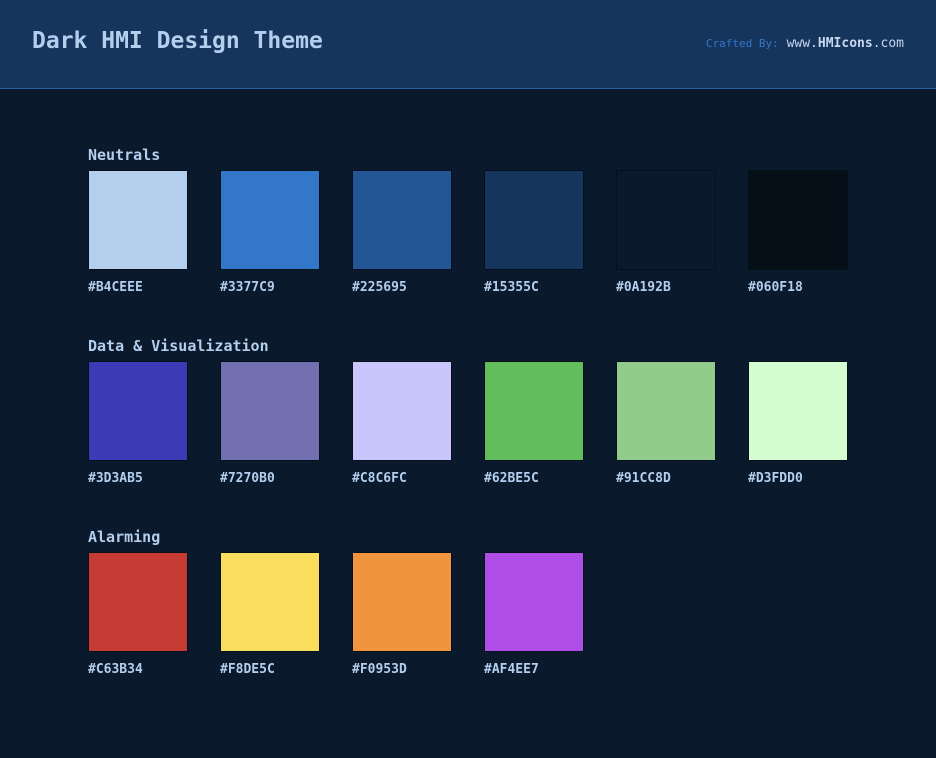  I want to click on swatch-row: #C63B34 #F8DE5C #F0953D #AF4EE7, so click(336, 614).